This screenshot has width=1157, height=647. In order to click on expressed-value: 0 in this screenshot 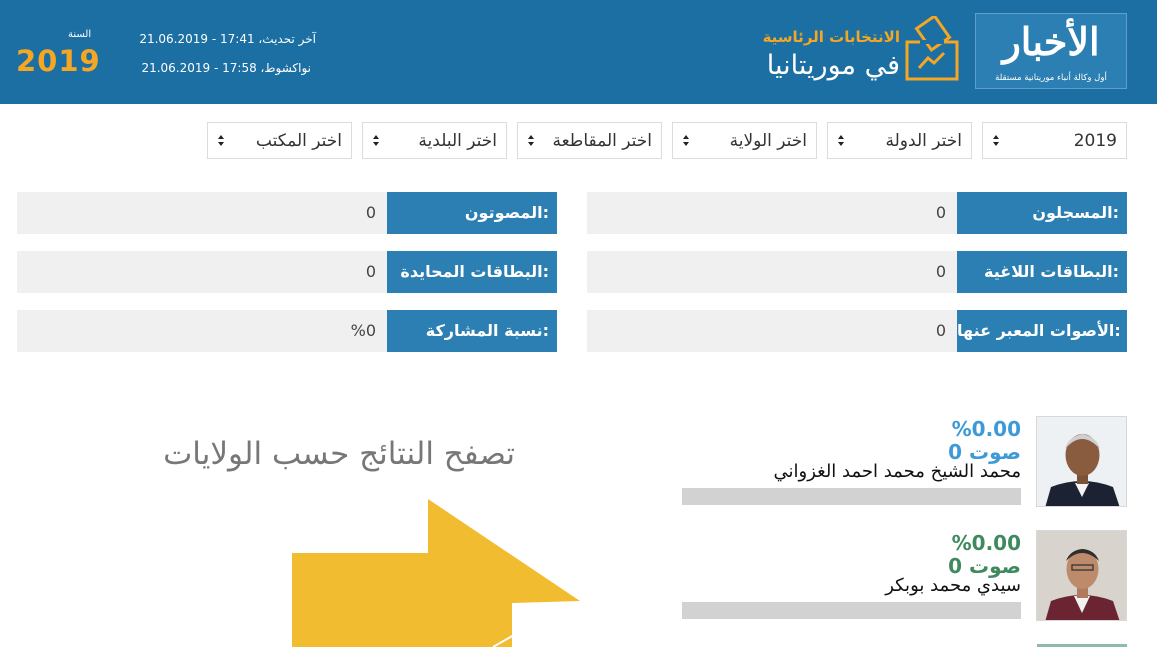, I will do `click(772, 331)`.